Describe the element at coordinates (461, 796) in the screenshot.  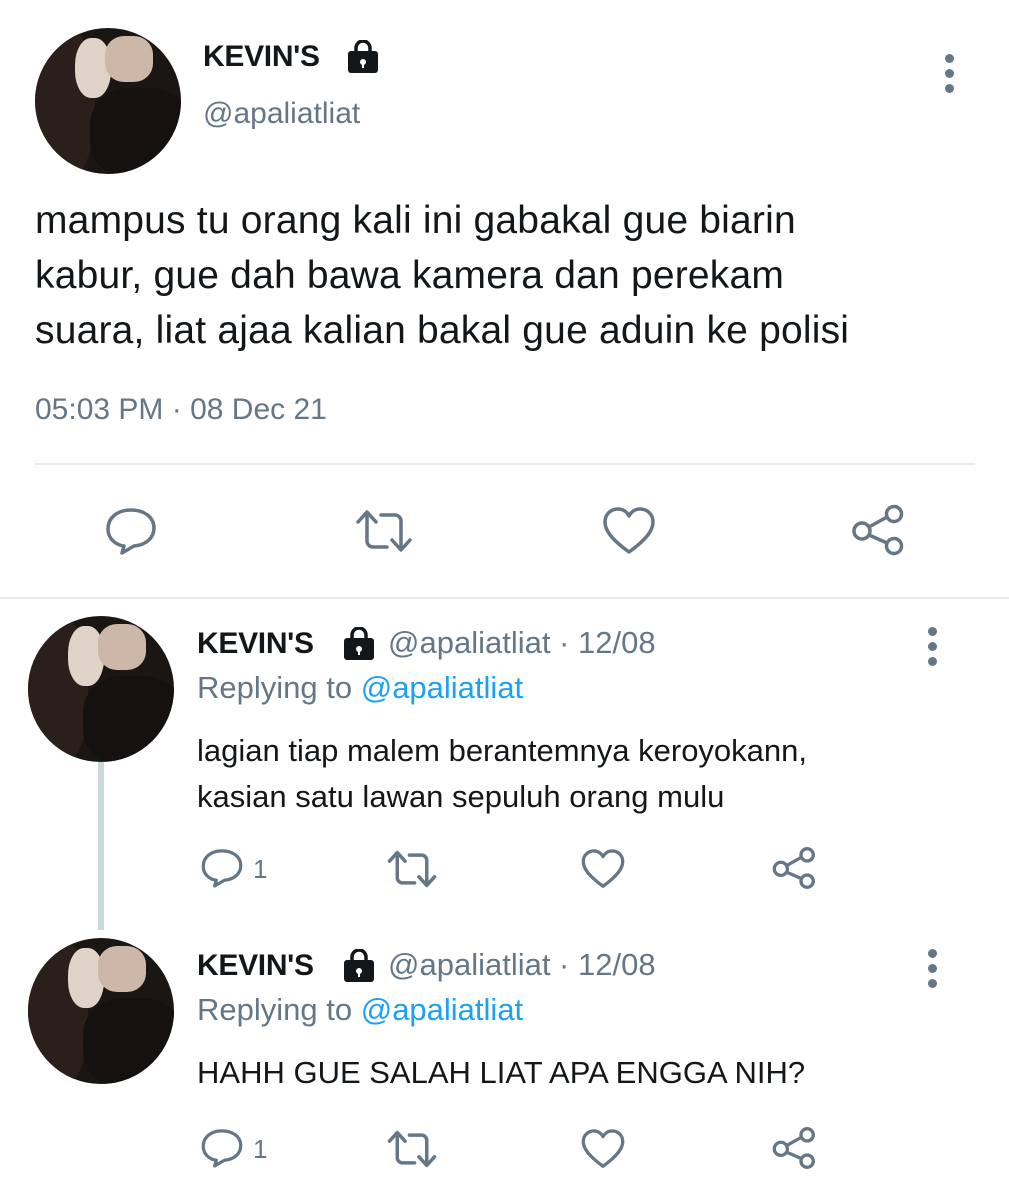
I see `reply-text-line: kasian satu lawan sepuluh orang mulu` at that location.